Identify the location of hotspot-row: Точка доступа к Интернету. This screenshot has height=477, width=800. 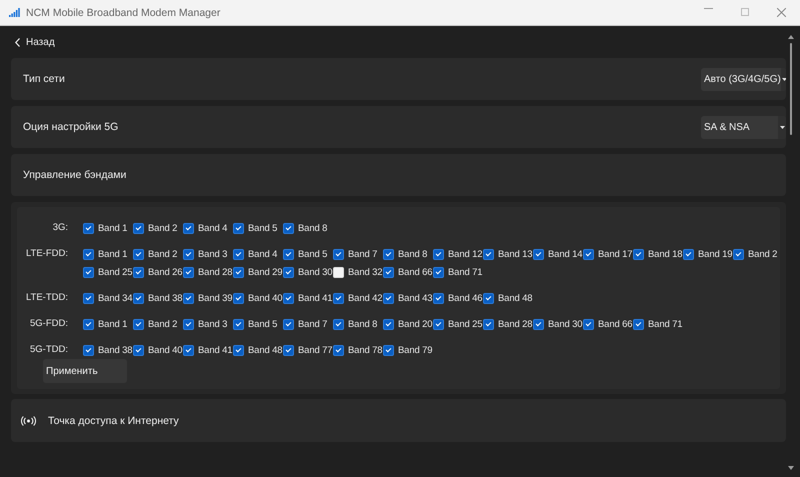
(398, 420).